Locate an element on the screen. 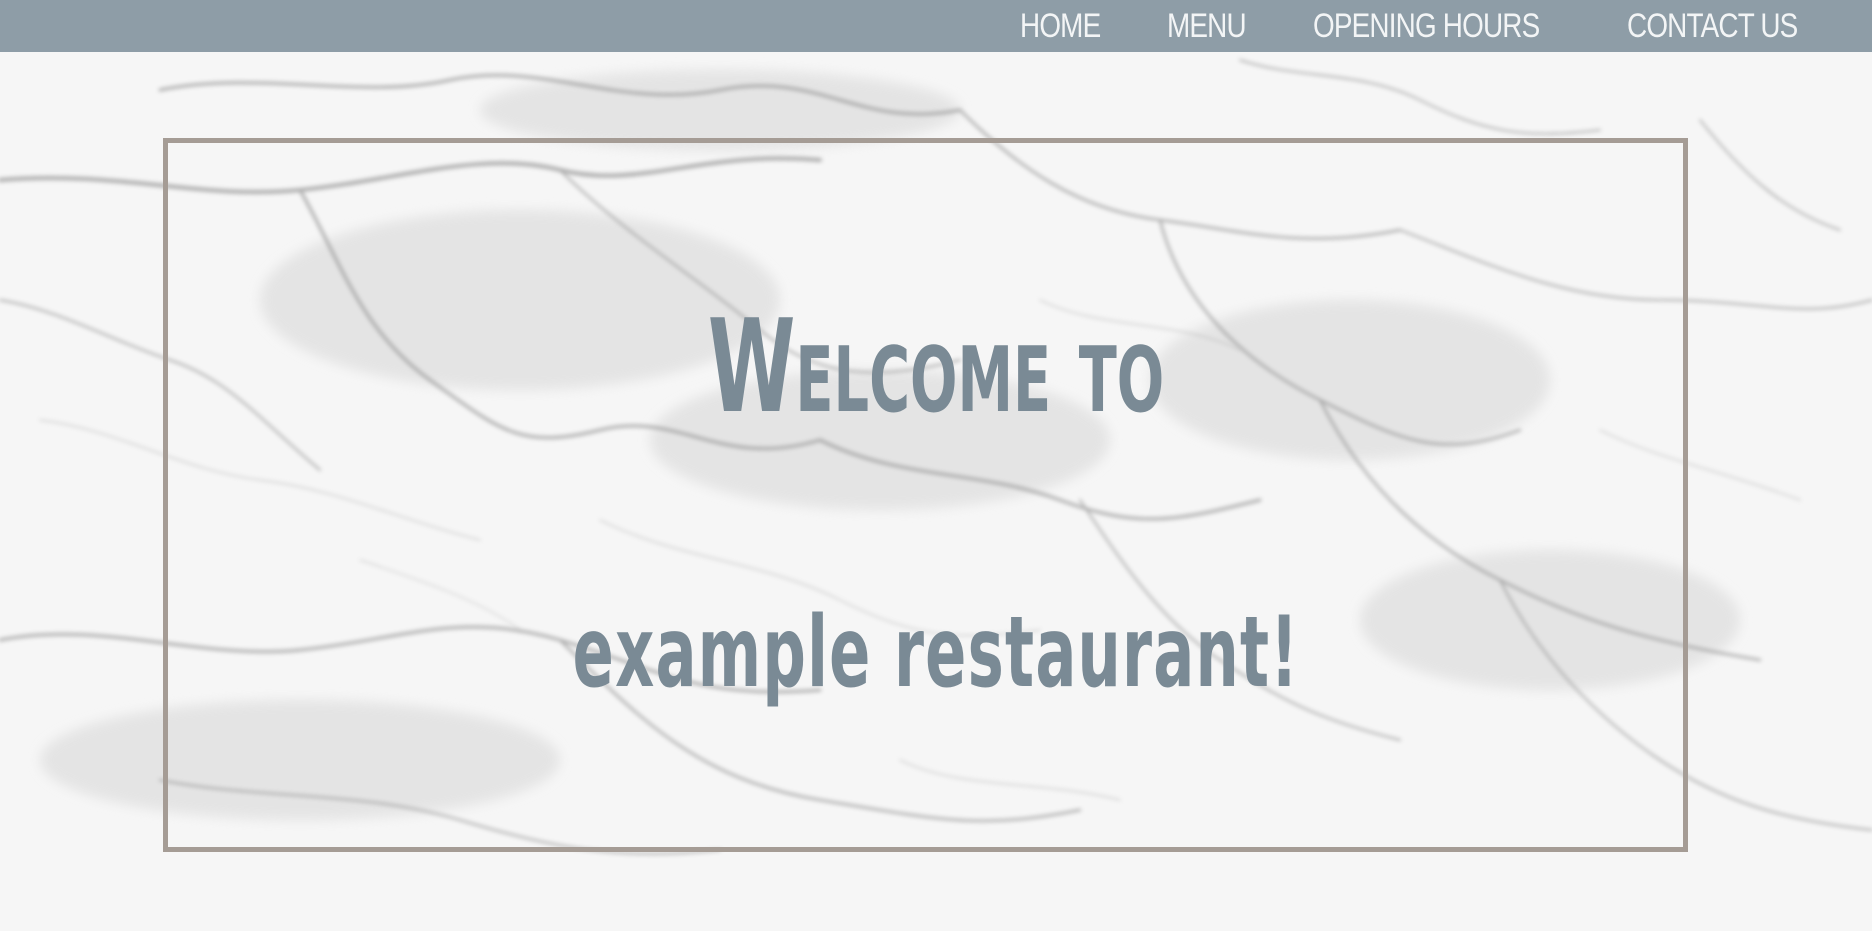 Image resolution: width=1872 pixels, height=931 pixels. nav-link-contact-us: CONTACT US is located at coordinates (1712, 26).